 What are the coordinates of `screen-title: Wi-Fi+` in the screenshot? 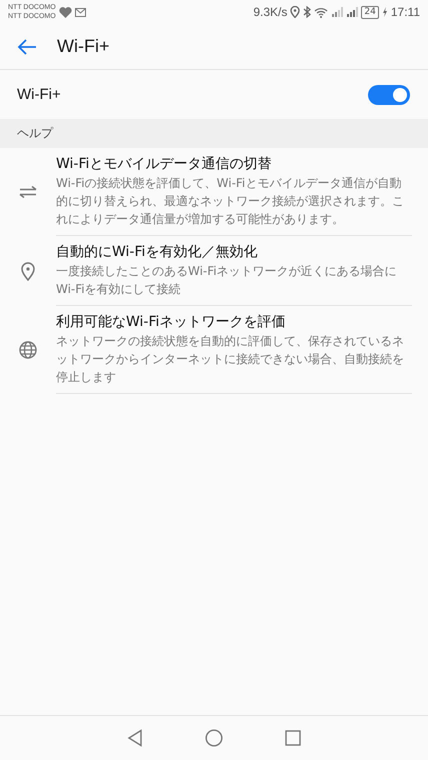 It's located at (83, 46).